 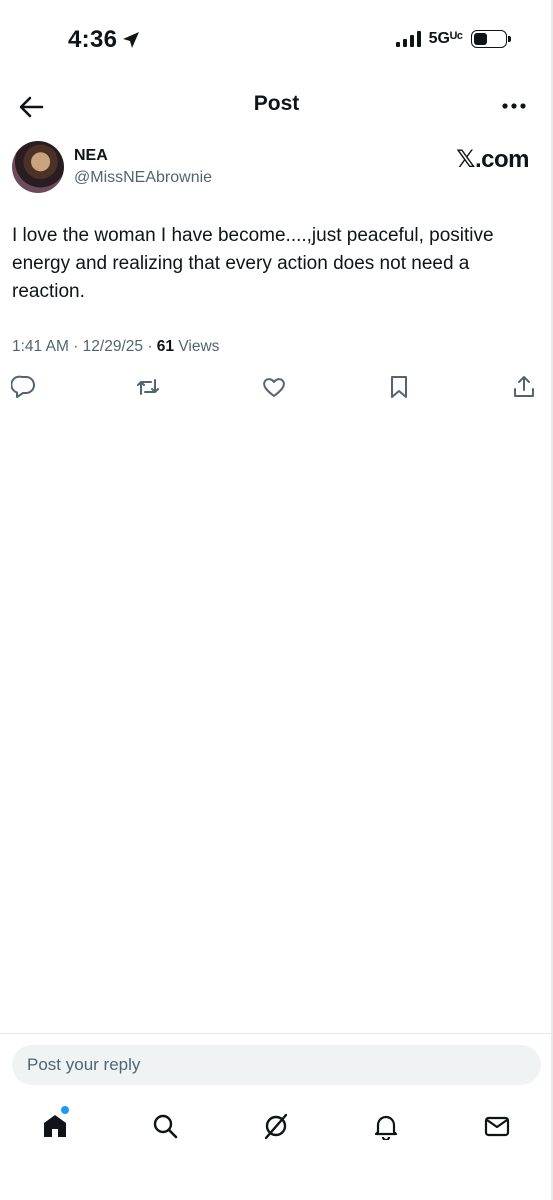 I want to click on search-icon, so click(x=165, y=1126).